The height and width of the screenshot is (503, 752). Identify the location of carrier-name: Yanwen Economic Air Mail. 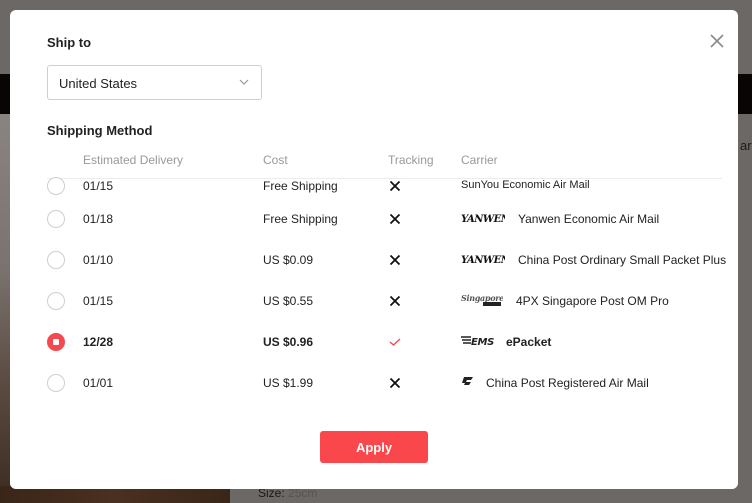
(589, 219).